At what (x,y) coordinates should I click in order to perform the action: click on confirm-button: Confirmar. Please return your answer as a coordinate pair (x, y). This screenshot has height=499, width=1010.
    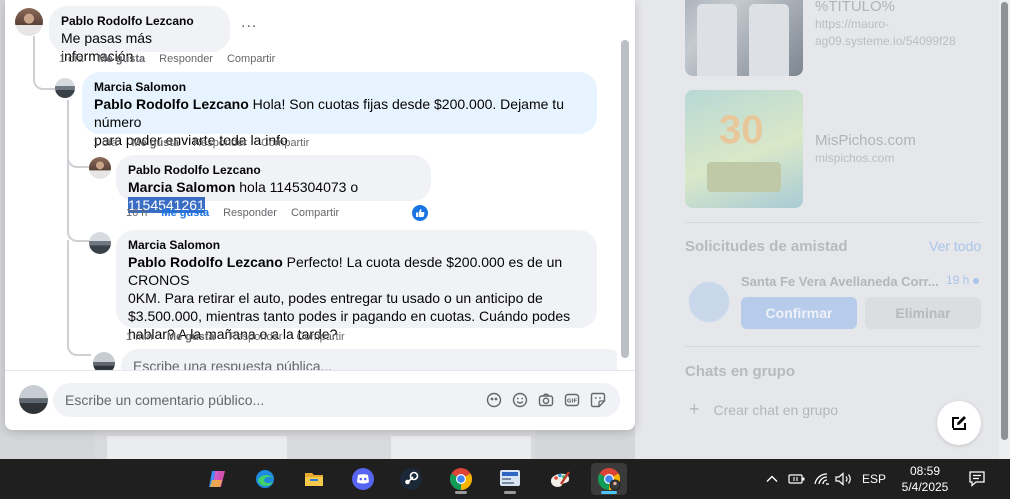
    Looking at the image, I should click on (799, 313).